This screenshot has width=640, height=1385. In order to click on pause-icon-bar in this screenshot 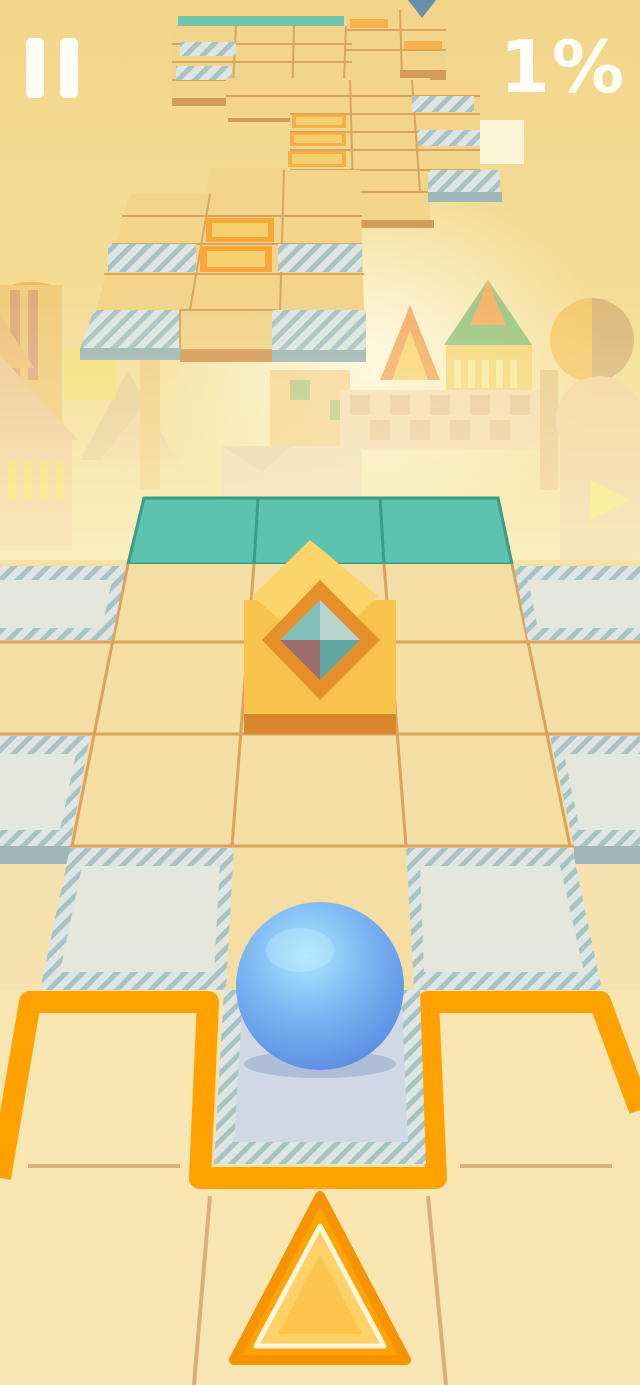, I will do `click(69, 68)`.